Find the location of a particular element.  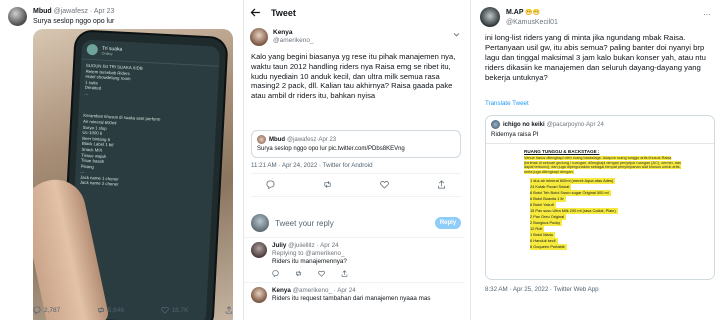

back-arrow-icon is located at coordinates (255, 12).